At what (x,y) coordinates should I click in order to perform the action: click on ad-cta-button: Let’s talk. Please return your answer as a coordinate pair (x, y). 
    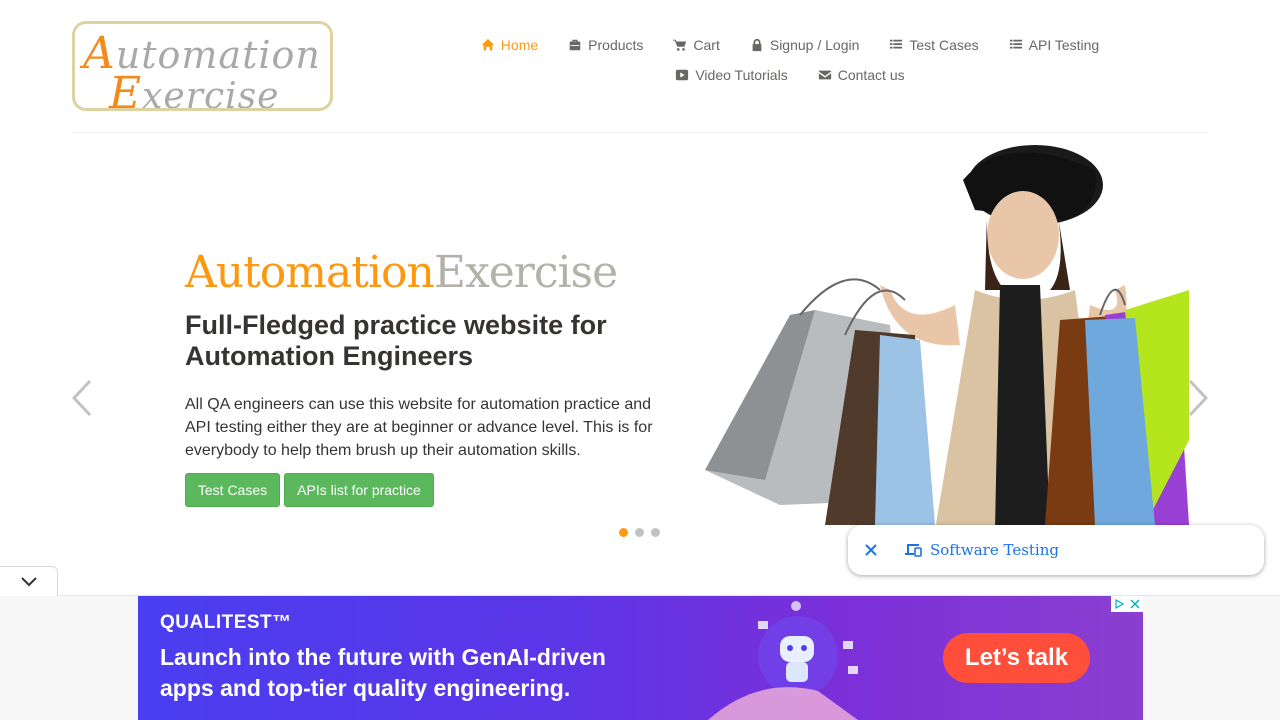
    Looking at the image, I should click on (1016, 658).